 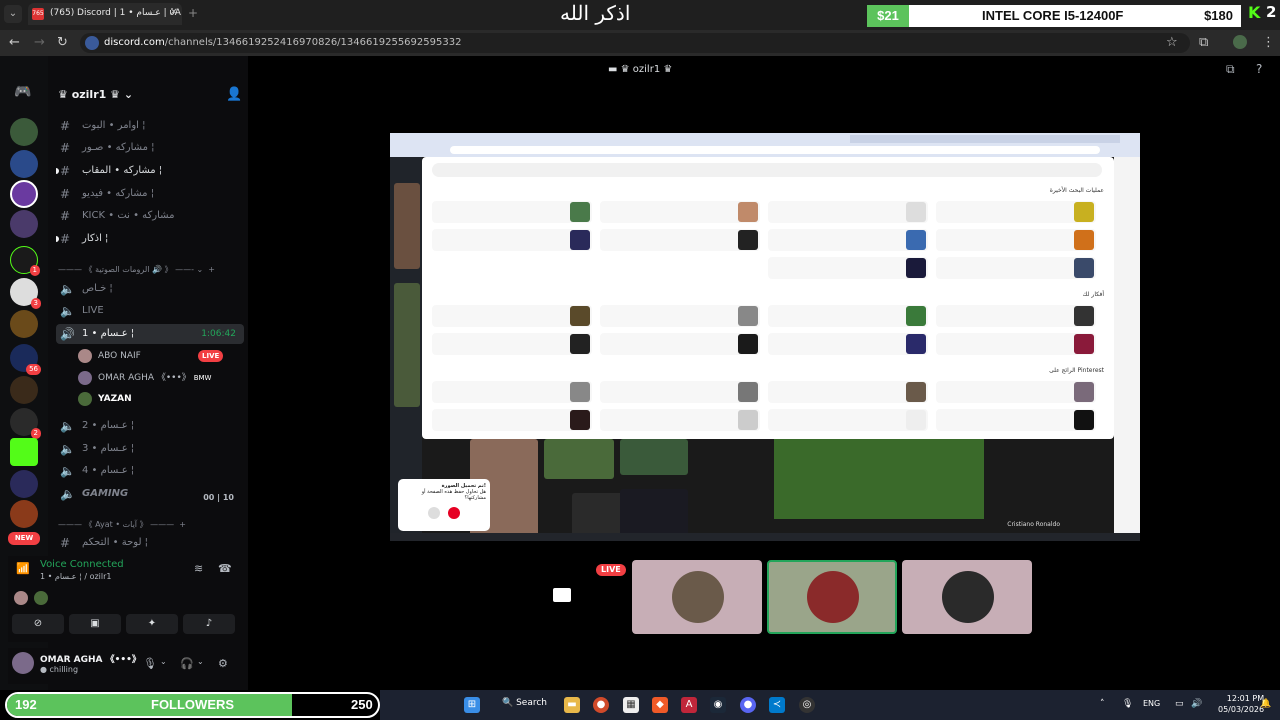 I want to click on browser-menu-icon: ⋮, so click(x=1268, y=42).